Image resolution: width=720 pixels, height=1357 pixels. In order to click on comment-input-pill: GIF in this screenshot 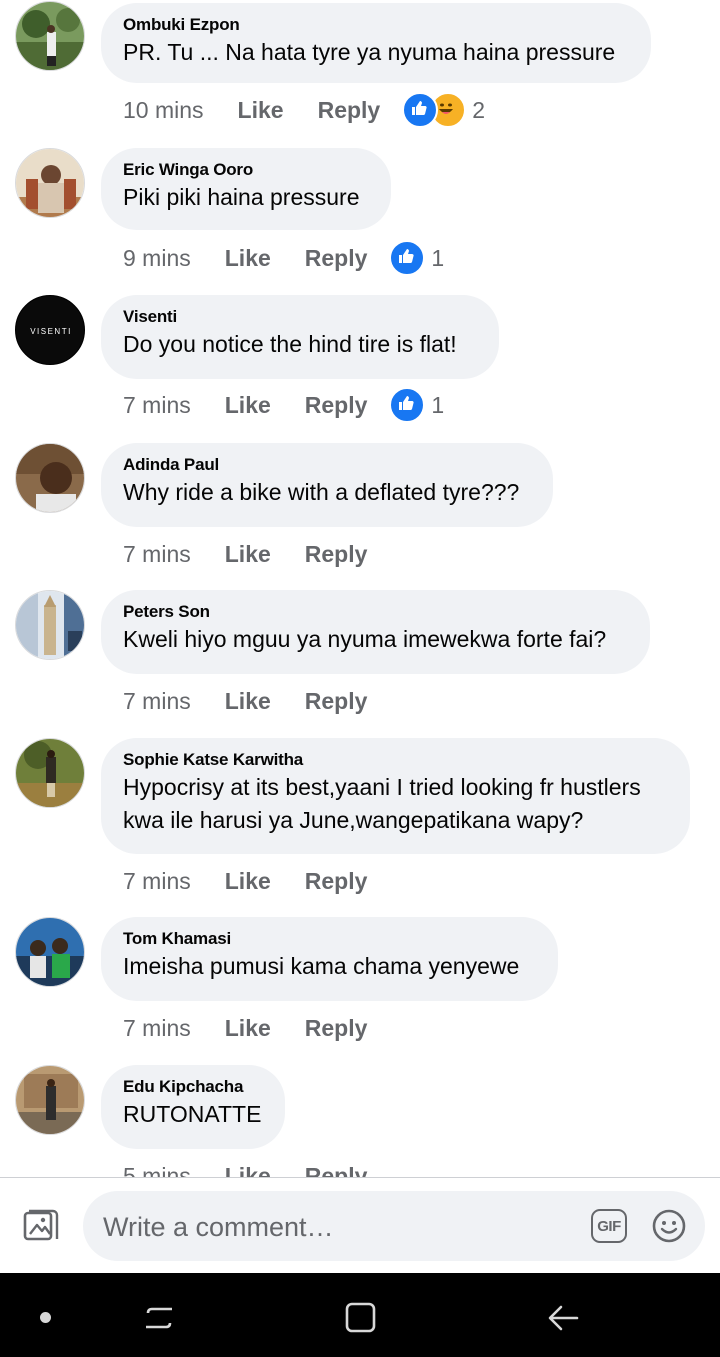, I will do `click(394, 1227)`.